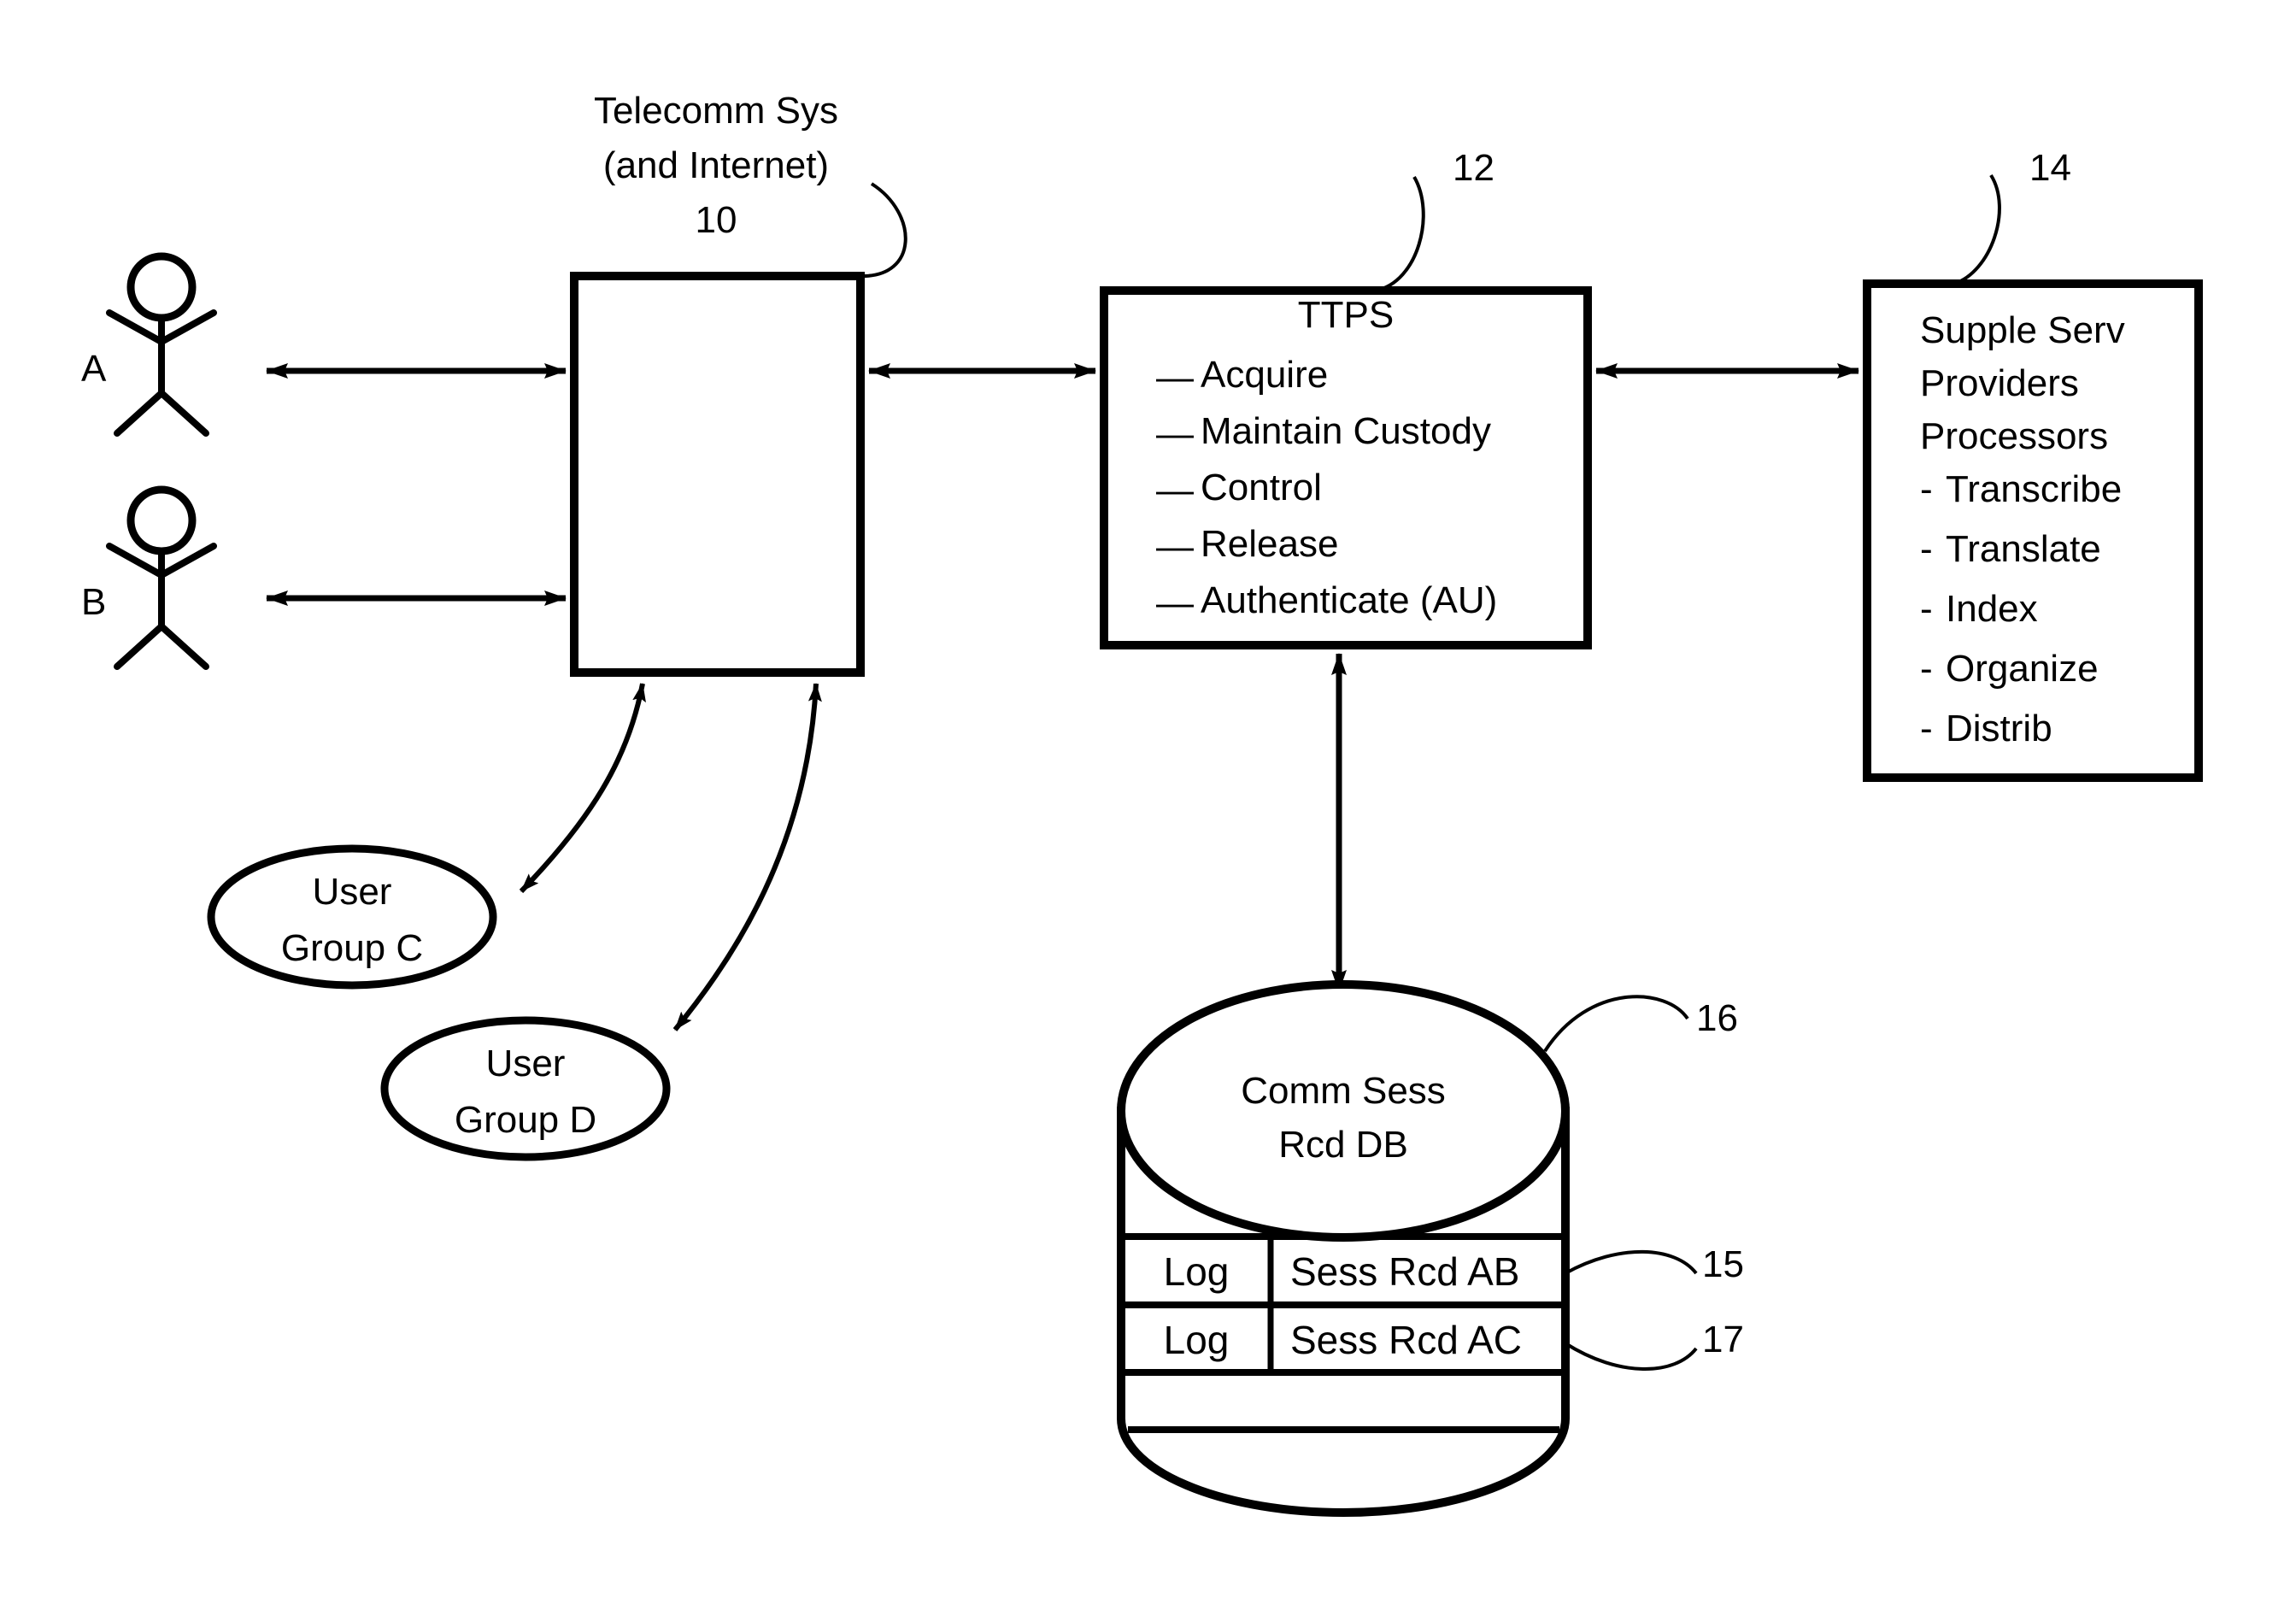 This screenshot has height=1604, width=2296. Describe the element at coordinates (525, 1064) in the screenshot. I see `user-group-d-line1: User` at that location.